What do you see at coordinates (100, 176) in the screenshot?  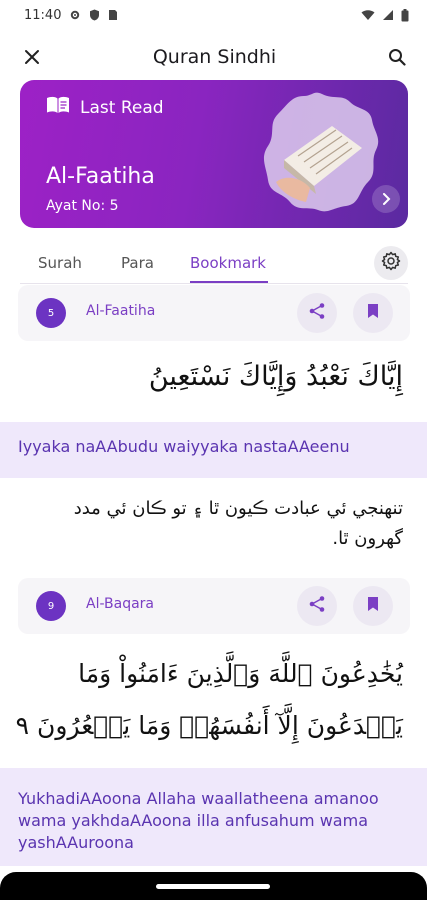 I see `last-read-surah: Al-Faatiha` at bounding box center [100, 176].